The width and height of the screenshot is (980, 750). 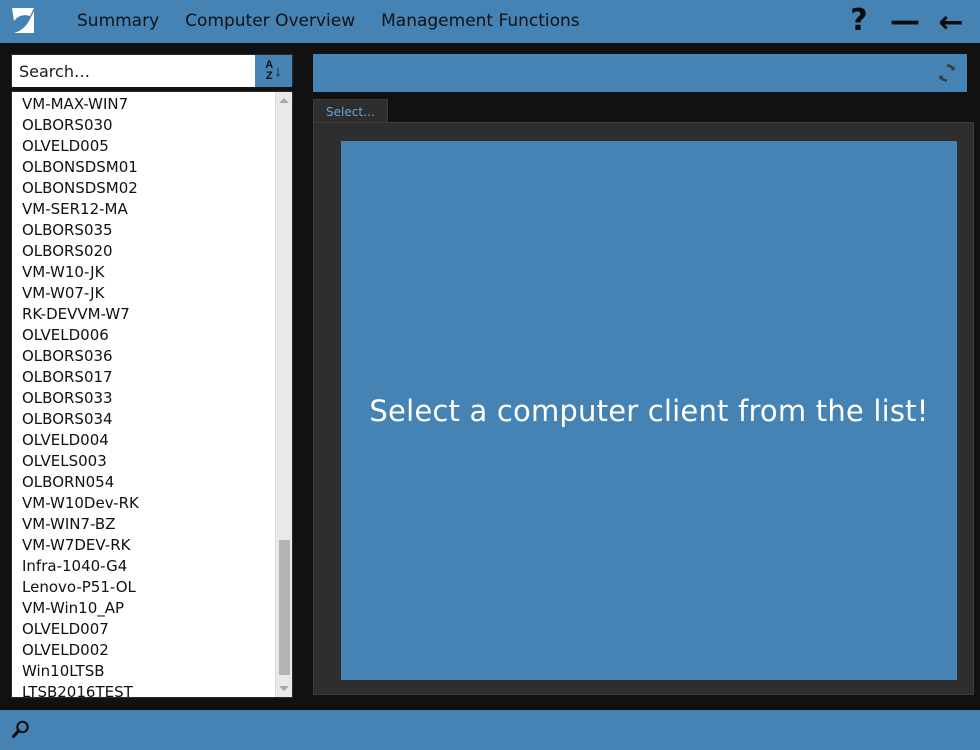 What do you see at coordinates (144, 566) in the screenshot?
I see `list-item: Infra-1040-G4` at bounding box center [144, 566].